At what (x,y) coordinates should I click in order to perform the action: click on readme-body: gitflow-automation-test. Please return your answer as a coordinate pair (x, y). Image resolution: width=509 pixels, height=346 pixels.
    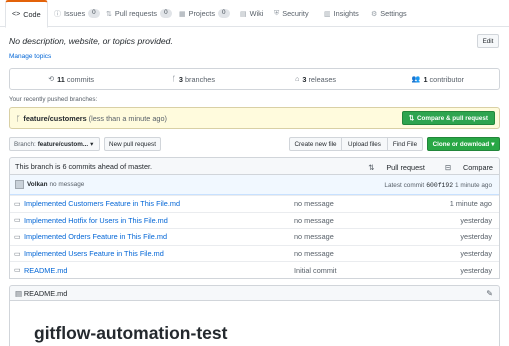
    Looking at the image, I should click on (254, 323).